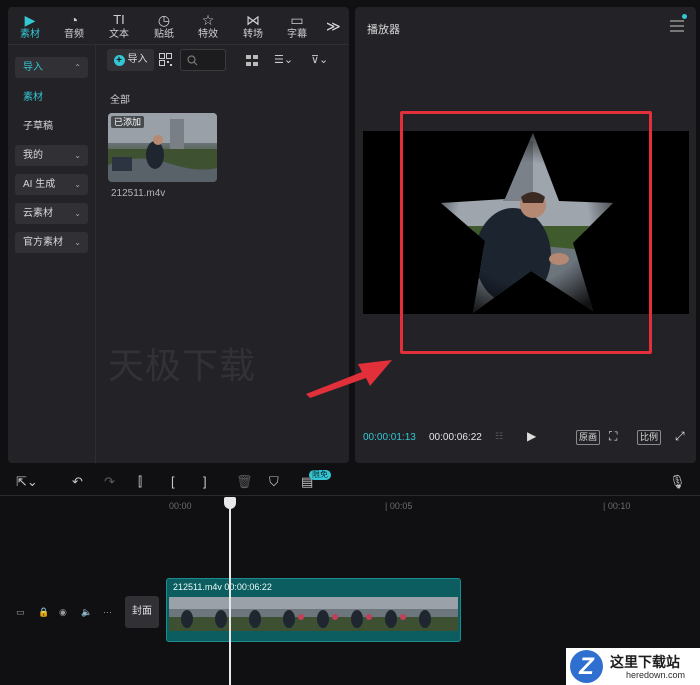  Describe the element at coordinates (20, 612) in the screenshot. I see `track-video-icon: ▭` at that location.